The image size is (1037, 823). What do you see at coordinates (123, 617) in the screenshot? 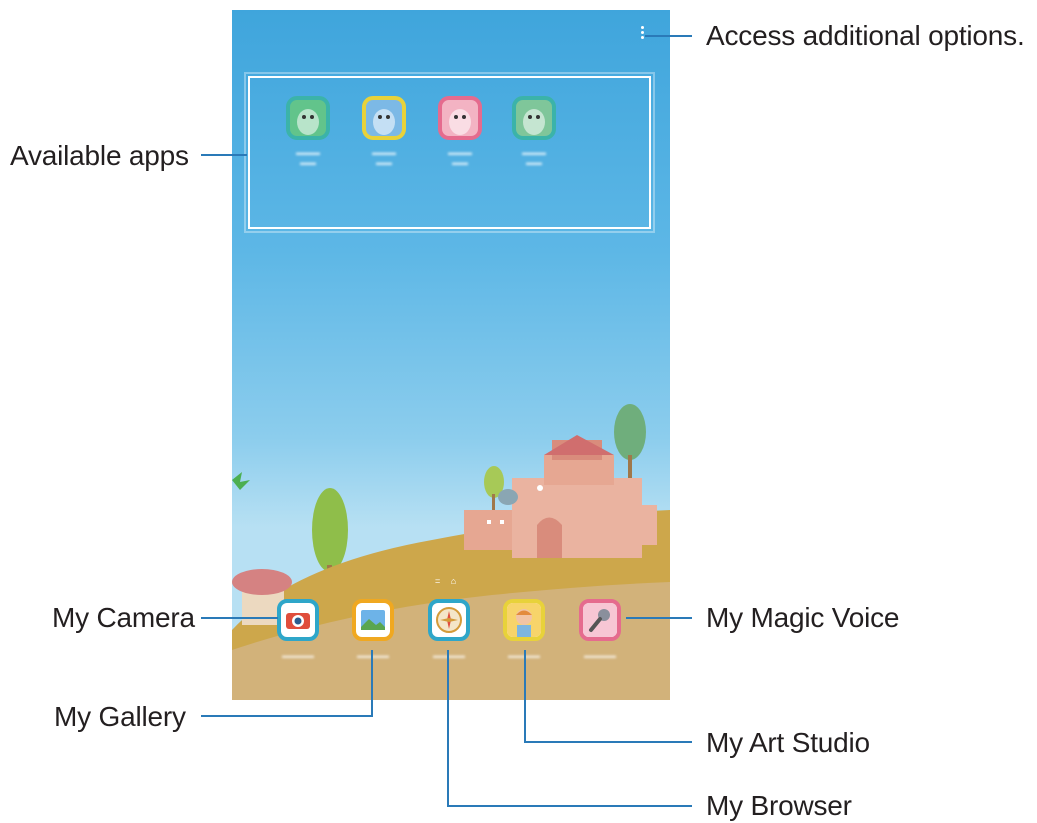
I see `callout-my-camera: My Camera` at bounding box center [123, 617].